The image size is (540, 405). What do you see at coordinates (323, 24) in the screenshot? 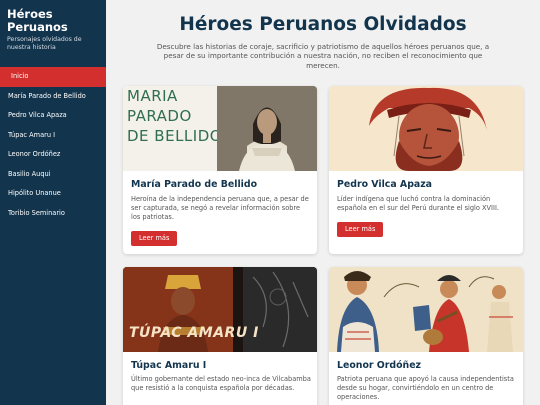
I see `page-title: Héroes Peruanos Olvidados` at bounding box center [323, 24].